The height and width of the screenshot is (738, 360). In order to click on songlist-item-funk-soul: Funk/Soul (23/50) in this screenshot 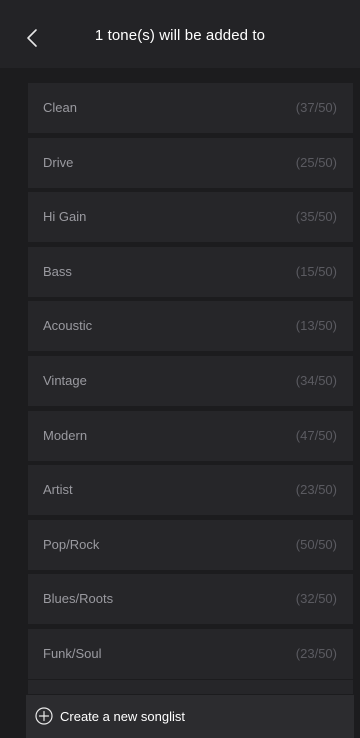, I will do `click(190, 653)`.